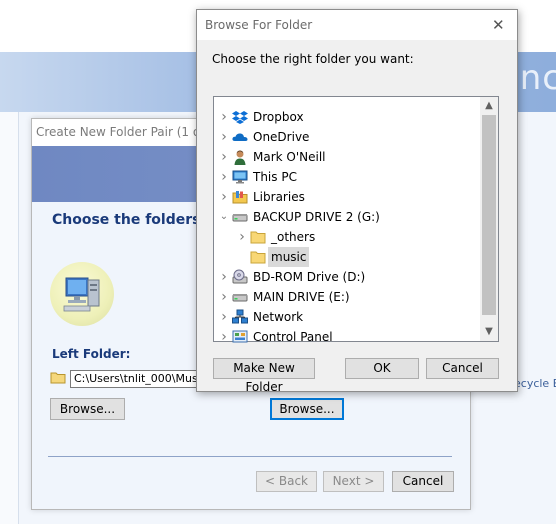 This screenshot has width=556, height=524. Describe the element at coordinates (489, 106) in the screenshot. I see `scroll-up-icon: ▲` at that location.